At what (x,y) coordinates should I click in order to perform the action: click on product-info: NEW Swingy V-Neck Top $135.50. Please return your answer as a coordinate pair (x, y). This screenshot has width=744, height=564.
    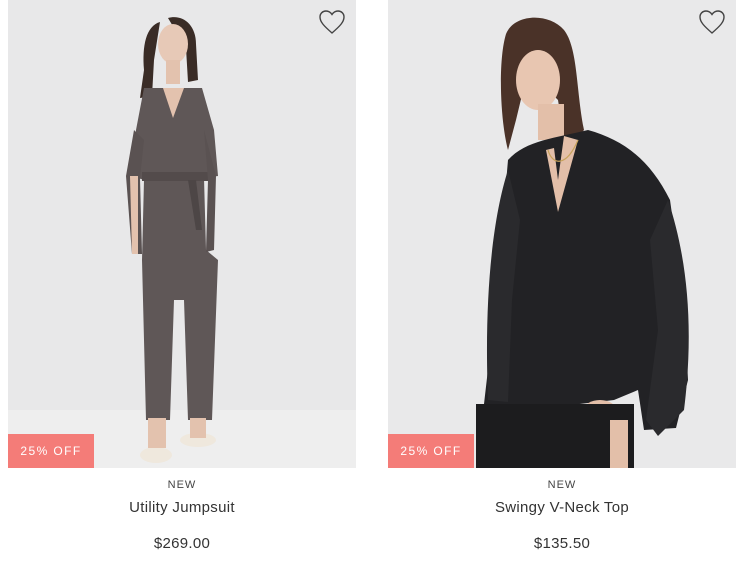
    Looking at the image, I should click on (562, 516).